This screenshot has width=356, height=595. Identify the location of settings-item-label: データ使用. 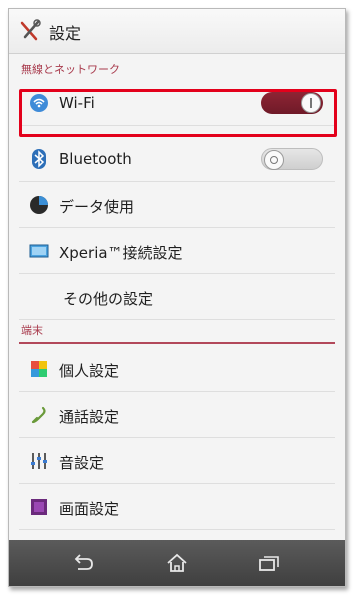
(97, 207).